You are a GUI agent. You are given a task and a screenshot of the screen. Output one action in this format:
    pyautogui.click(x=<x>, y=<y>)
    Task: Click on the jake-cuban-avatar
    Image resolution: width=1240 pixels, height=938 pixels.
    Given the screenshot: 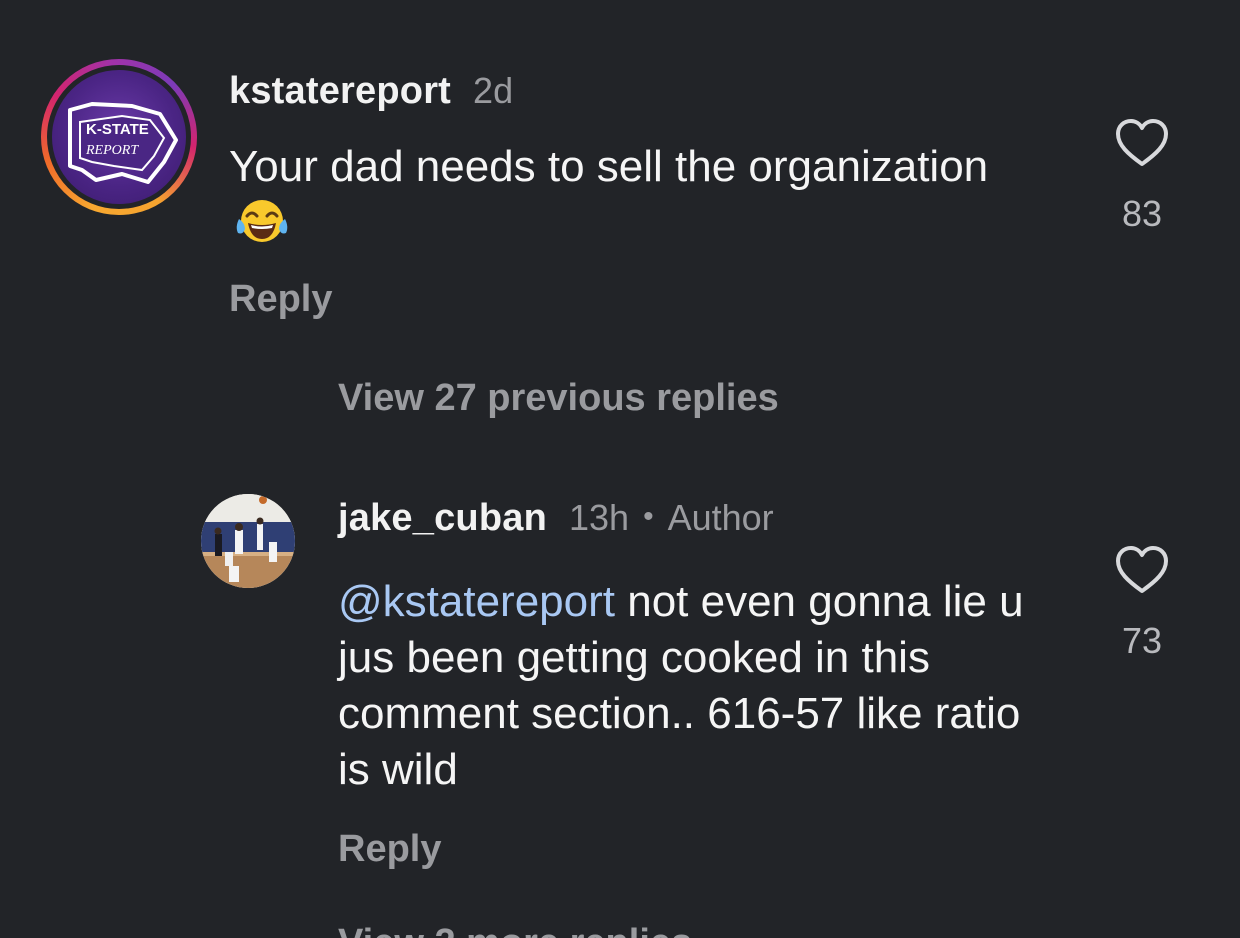 What is the action you would take?
    pyautogui.click(x=248, y=541)
    